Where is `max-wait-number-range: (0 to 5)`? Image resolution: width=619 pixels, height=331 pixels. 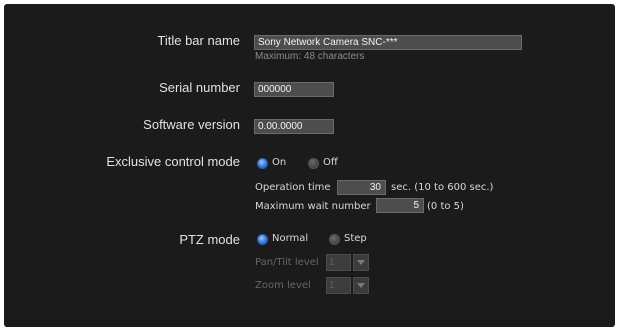 max-wait-number-range: (0 to 5) is located at coordinates (445, 206).